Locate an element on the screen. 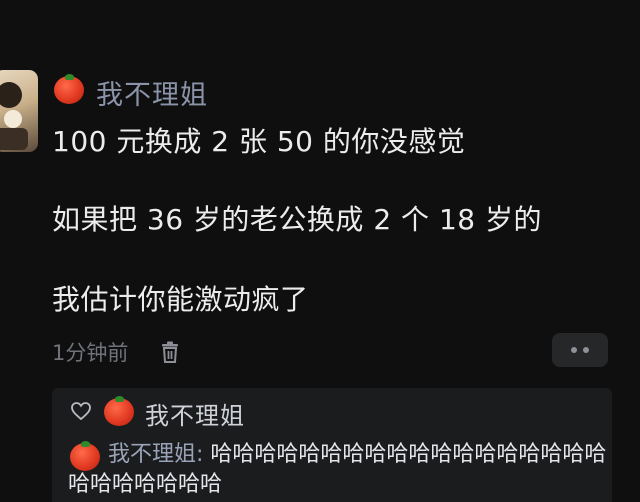  trash-icon is located at coordinates (170, 352).